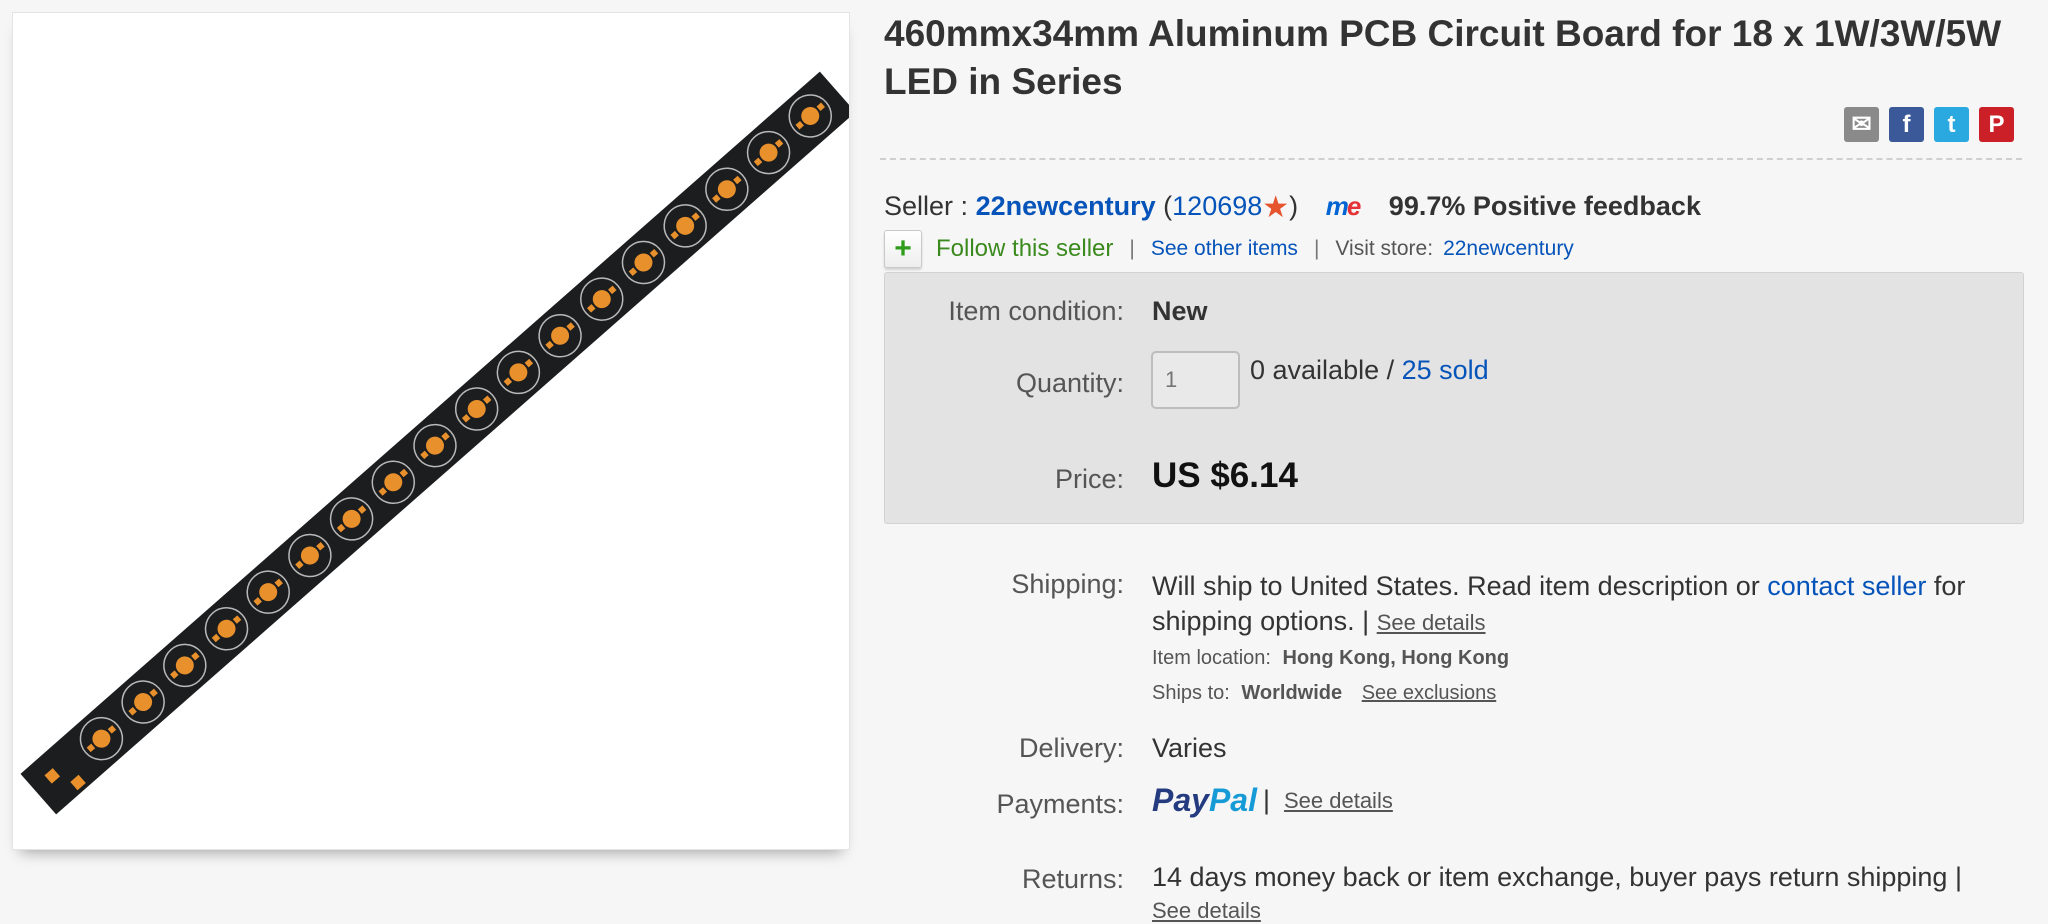 This screenshot has height=924, width=2048. I want to click on payments-see-details-link: See details, so click(1338, 801).